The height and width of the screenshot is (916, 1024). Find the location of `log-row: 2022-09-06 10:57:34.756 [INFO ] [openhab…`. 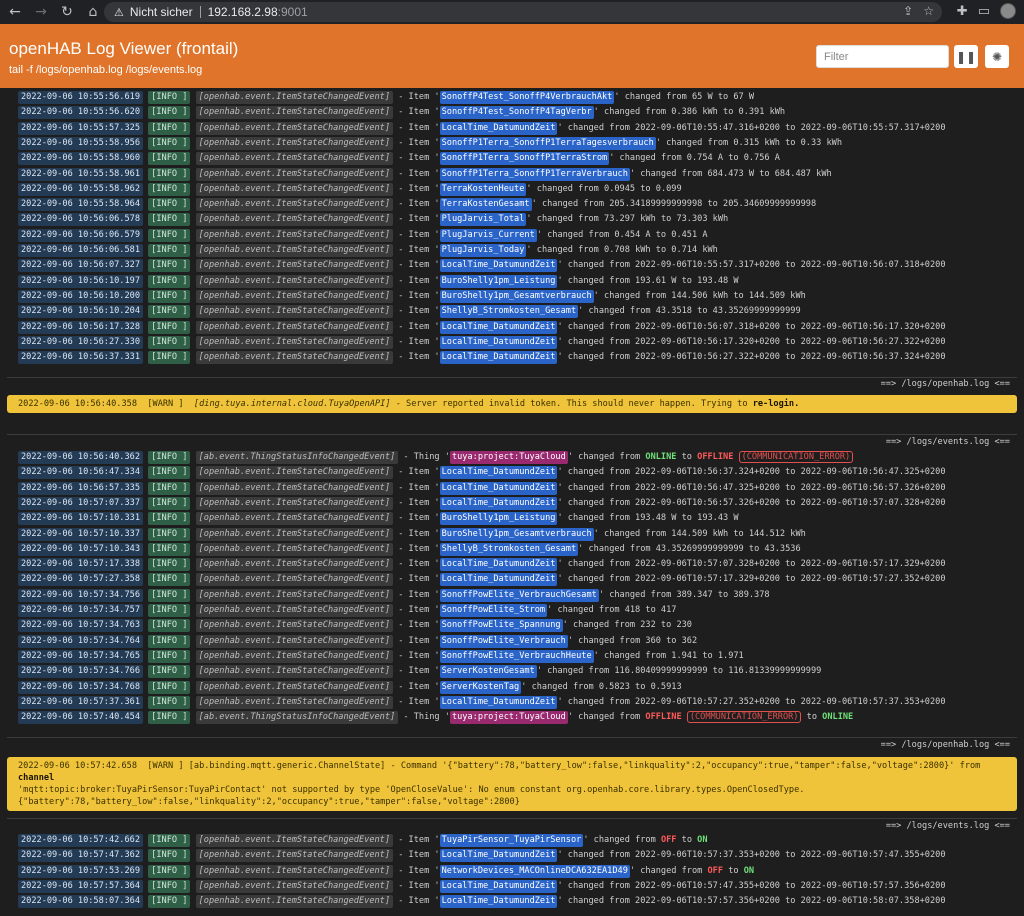

log-row: 2022-09-06 10:57:34.756 [INFO ] [openhab… is located at coordinates (394, 595).